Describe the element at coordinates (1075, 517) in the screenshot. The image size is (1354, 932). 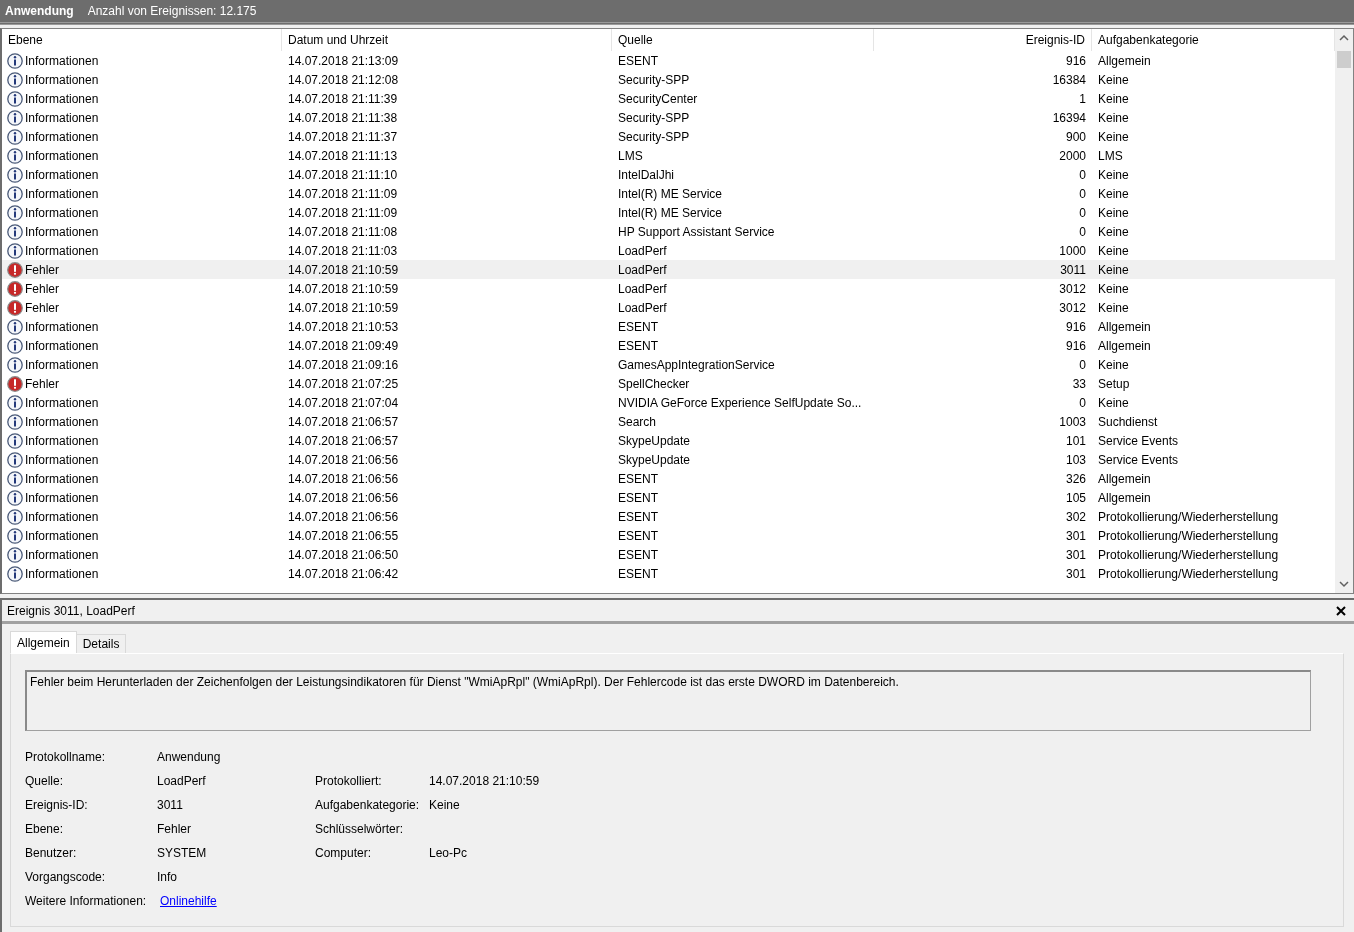
I see `table-cell-text: 302` at that location.